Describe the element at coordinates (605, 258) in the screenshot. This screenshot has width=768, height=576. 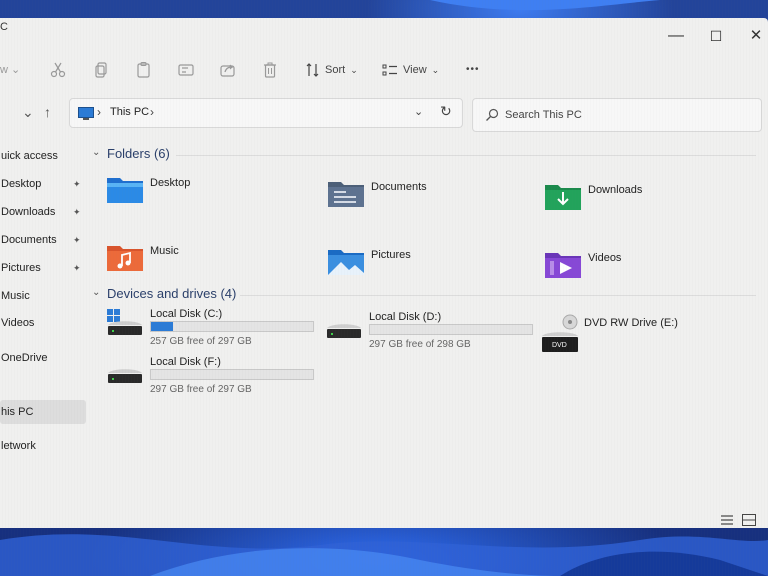
I see `folder-label: Videos` at that location.